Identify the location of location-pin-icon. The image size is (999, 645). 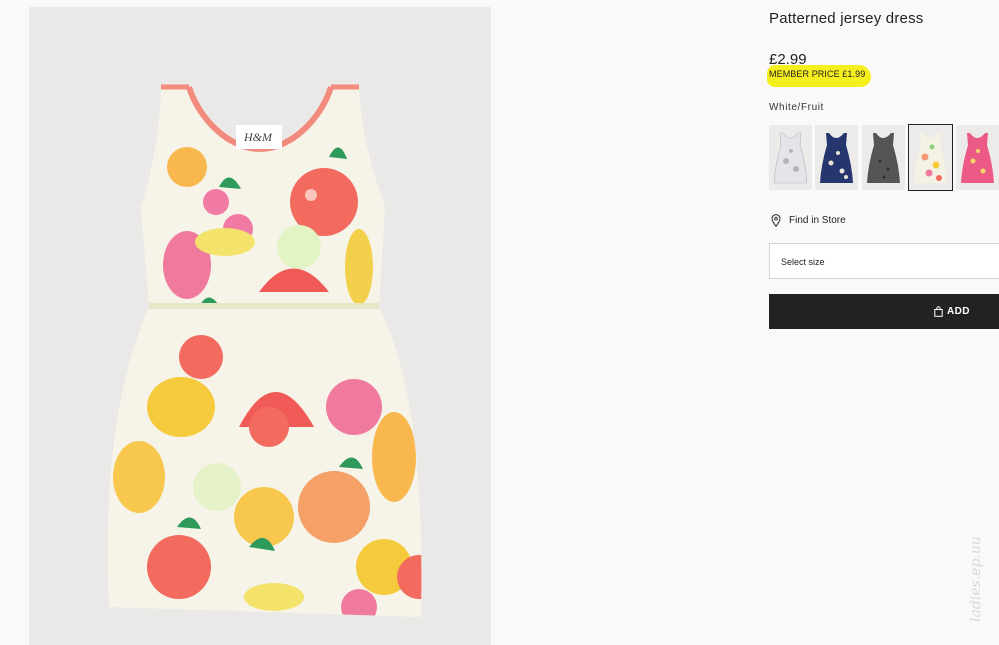
(776, 220).